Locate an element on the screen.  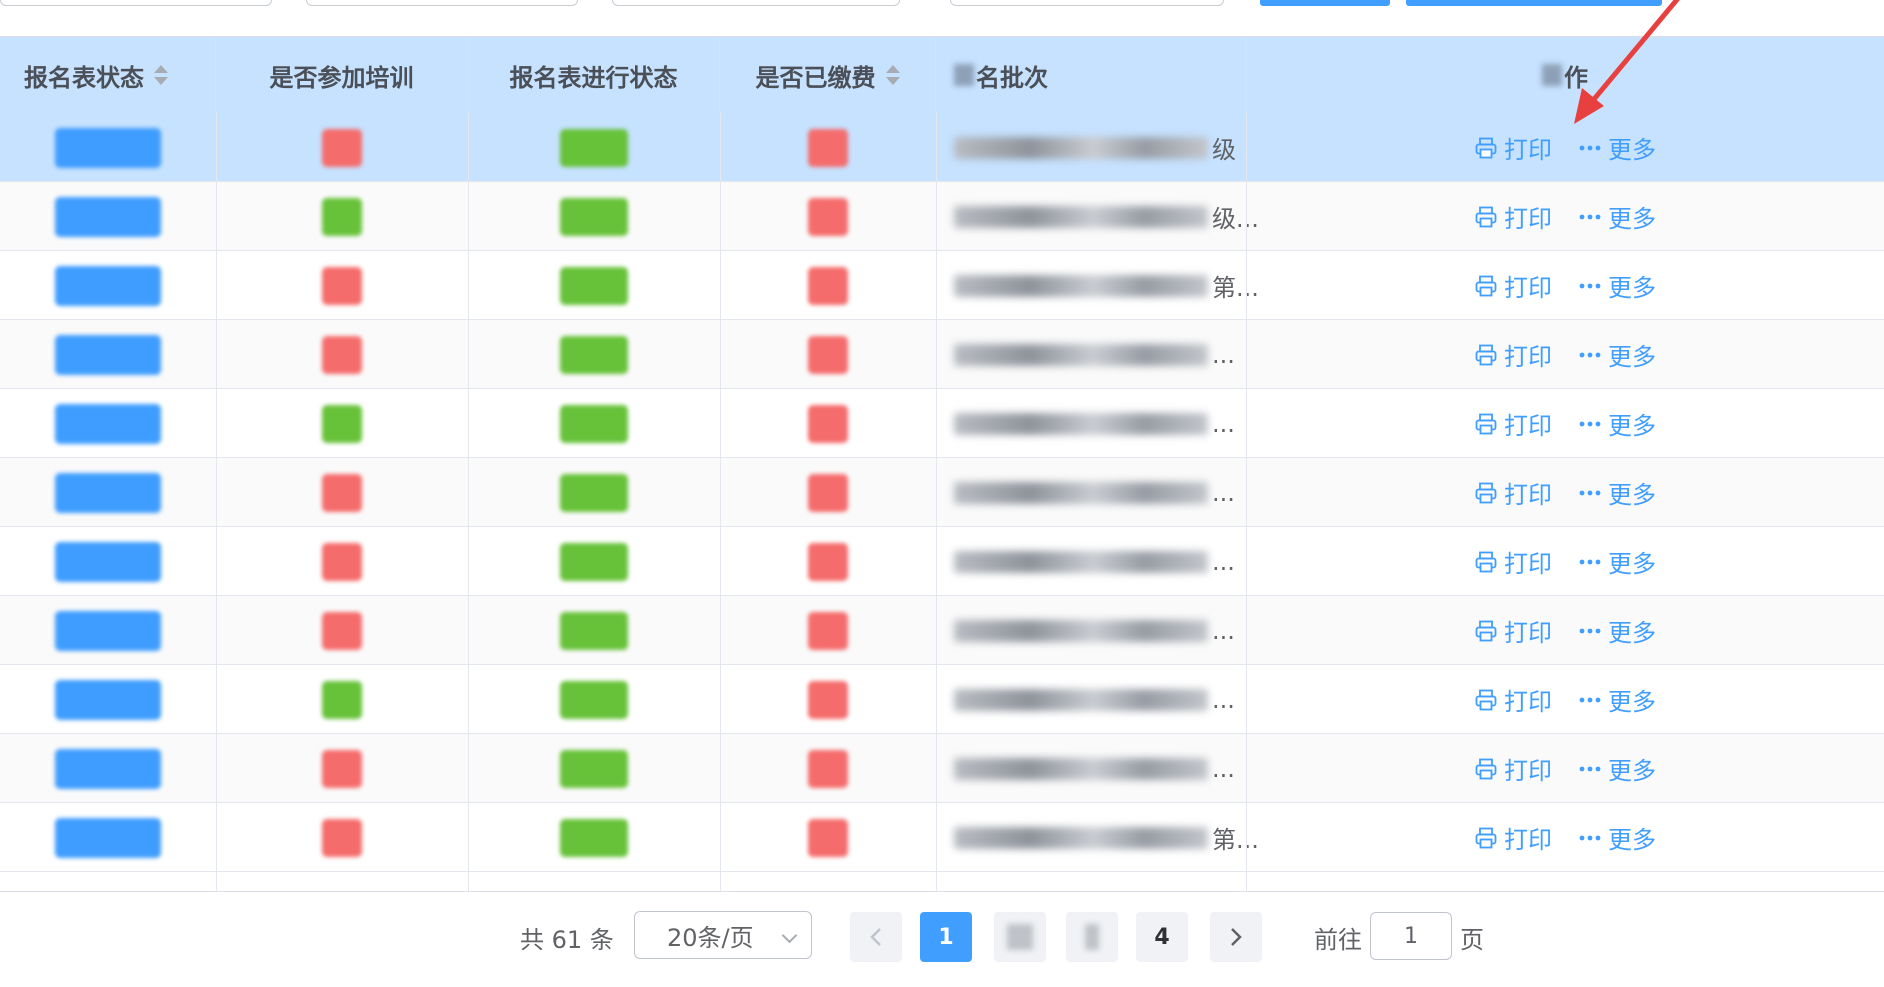
total-count: 共 61 条 is located at coordinates (567, 940).